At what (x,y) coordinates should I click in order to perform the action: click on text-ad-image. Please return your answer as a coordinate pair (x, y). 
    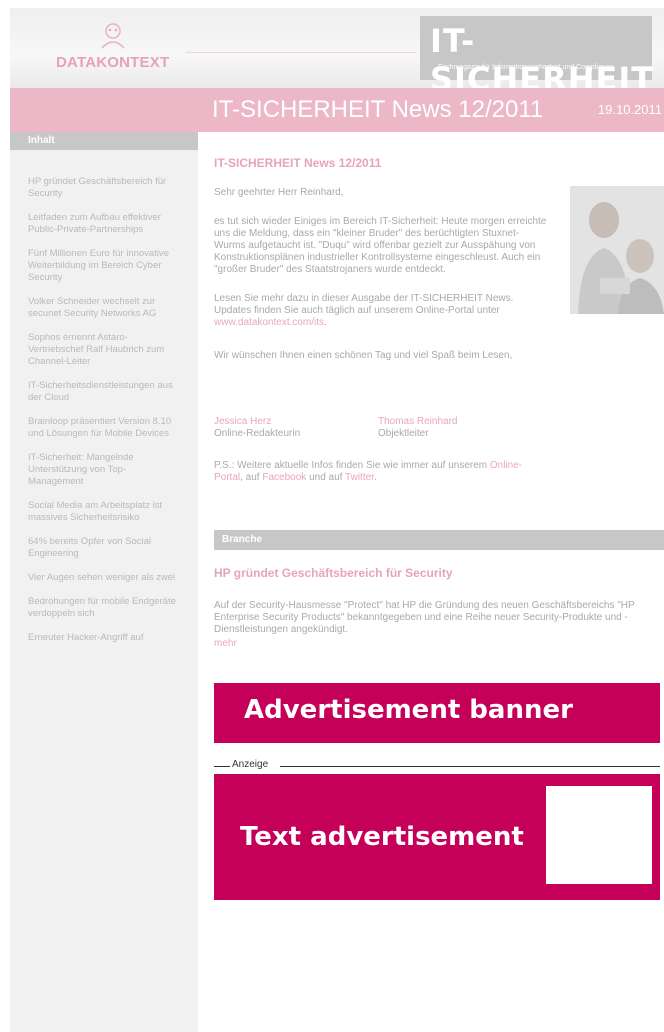
    Looking at the image, I should click on (599, 835).